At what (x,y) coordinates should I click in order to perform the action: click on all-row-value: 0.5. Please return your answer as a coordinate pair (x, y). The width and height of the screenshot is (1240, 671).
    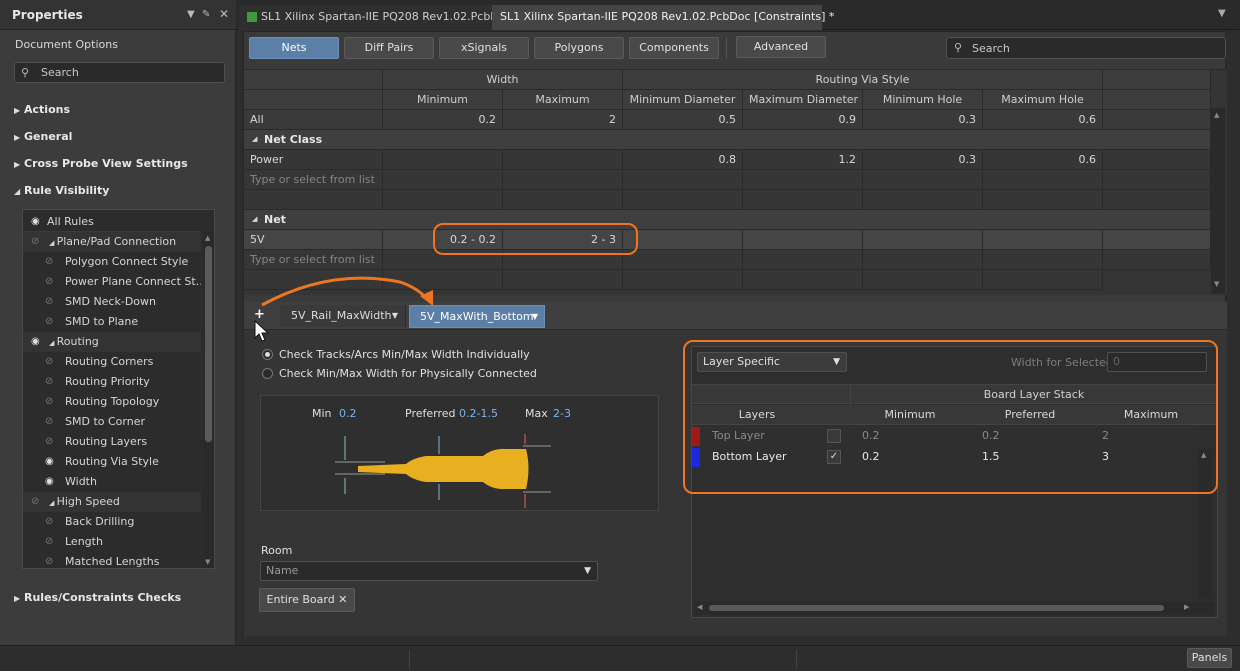
    Looking at the image, I should click on (683, 120).